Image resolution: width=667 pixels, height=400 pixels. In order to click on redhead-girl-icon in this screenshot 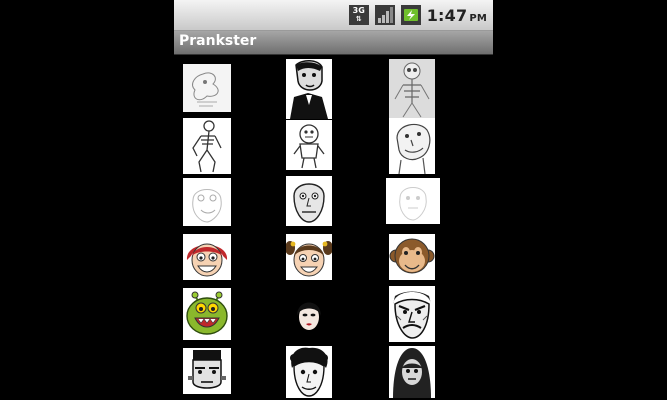, I will do `click(207, 257)`.